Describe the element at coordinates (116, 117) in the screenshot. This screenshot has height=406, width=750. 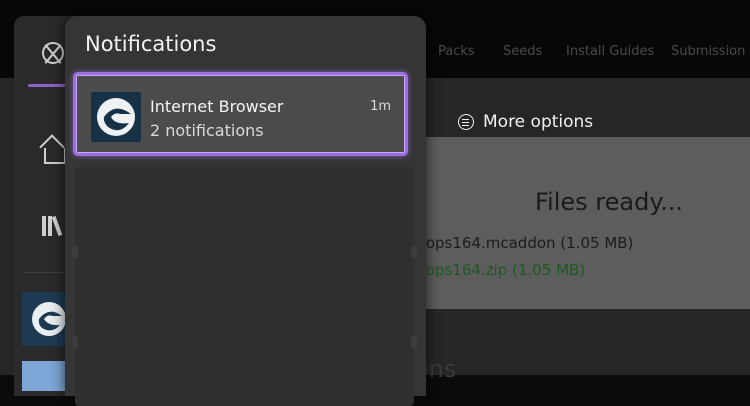
I see `edge-browser-icon` at that location.